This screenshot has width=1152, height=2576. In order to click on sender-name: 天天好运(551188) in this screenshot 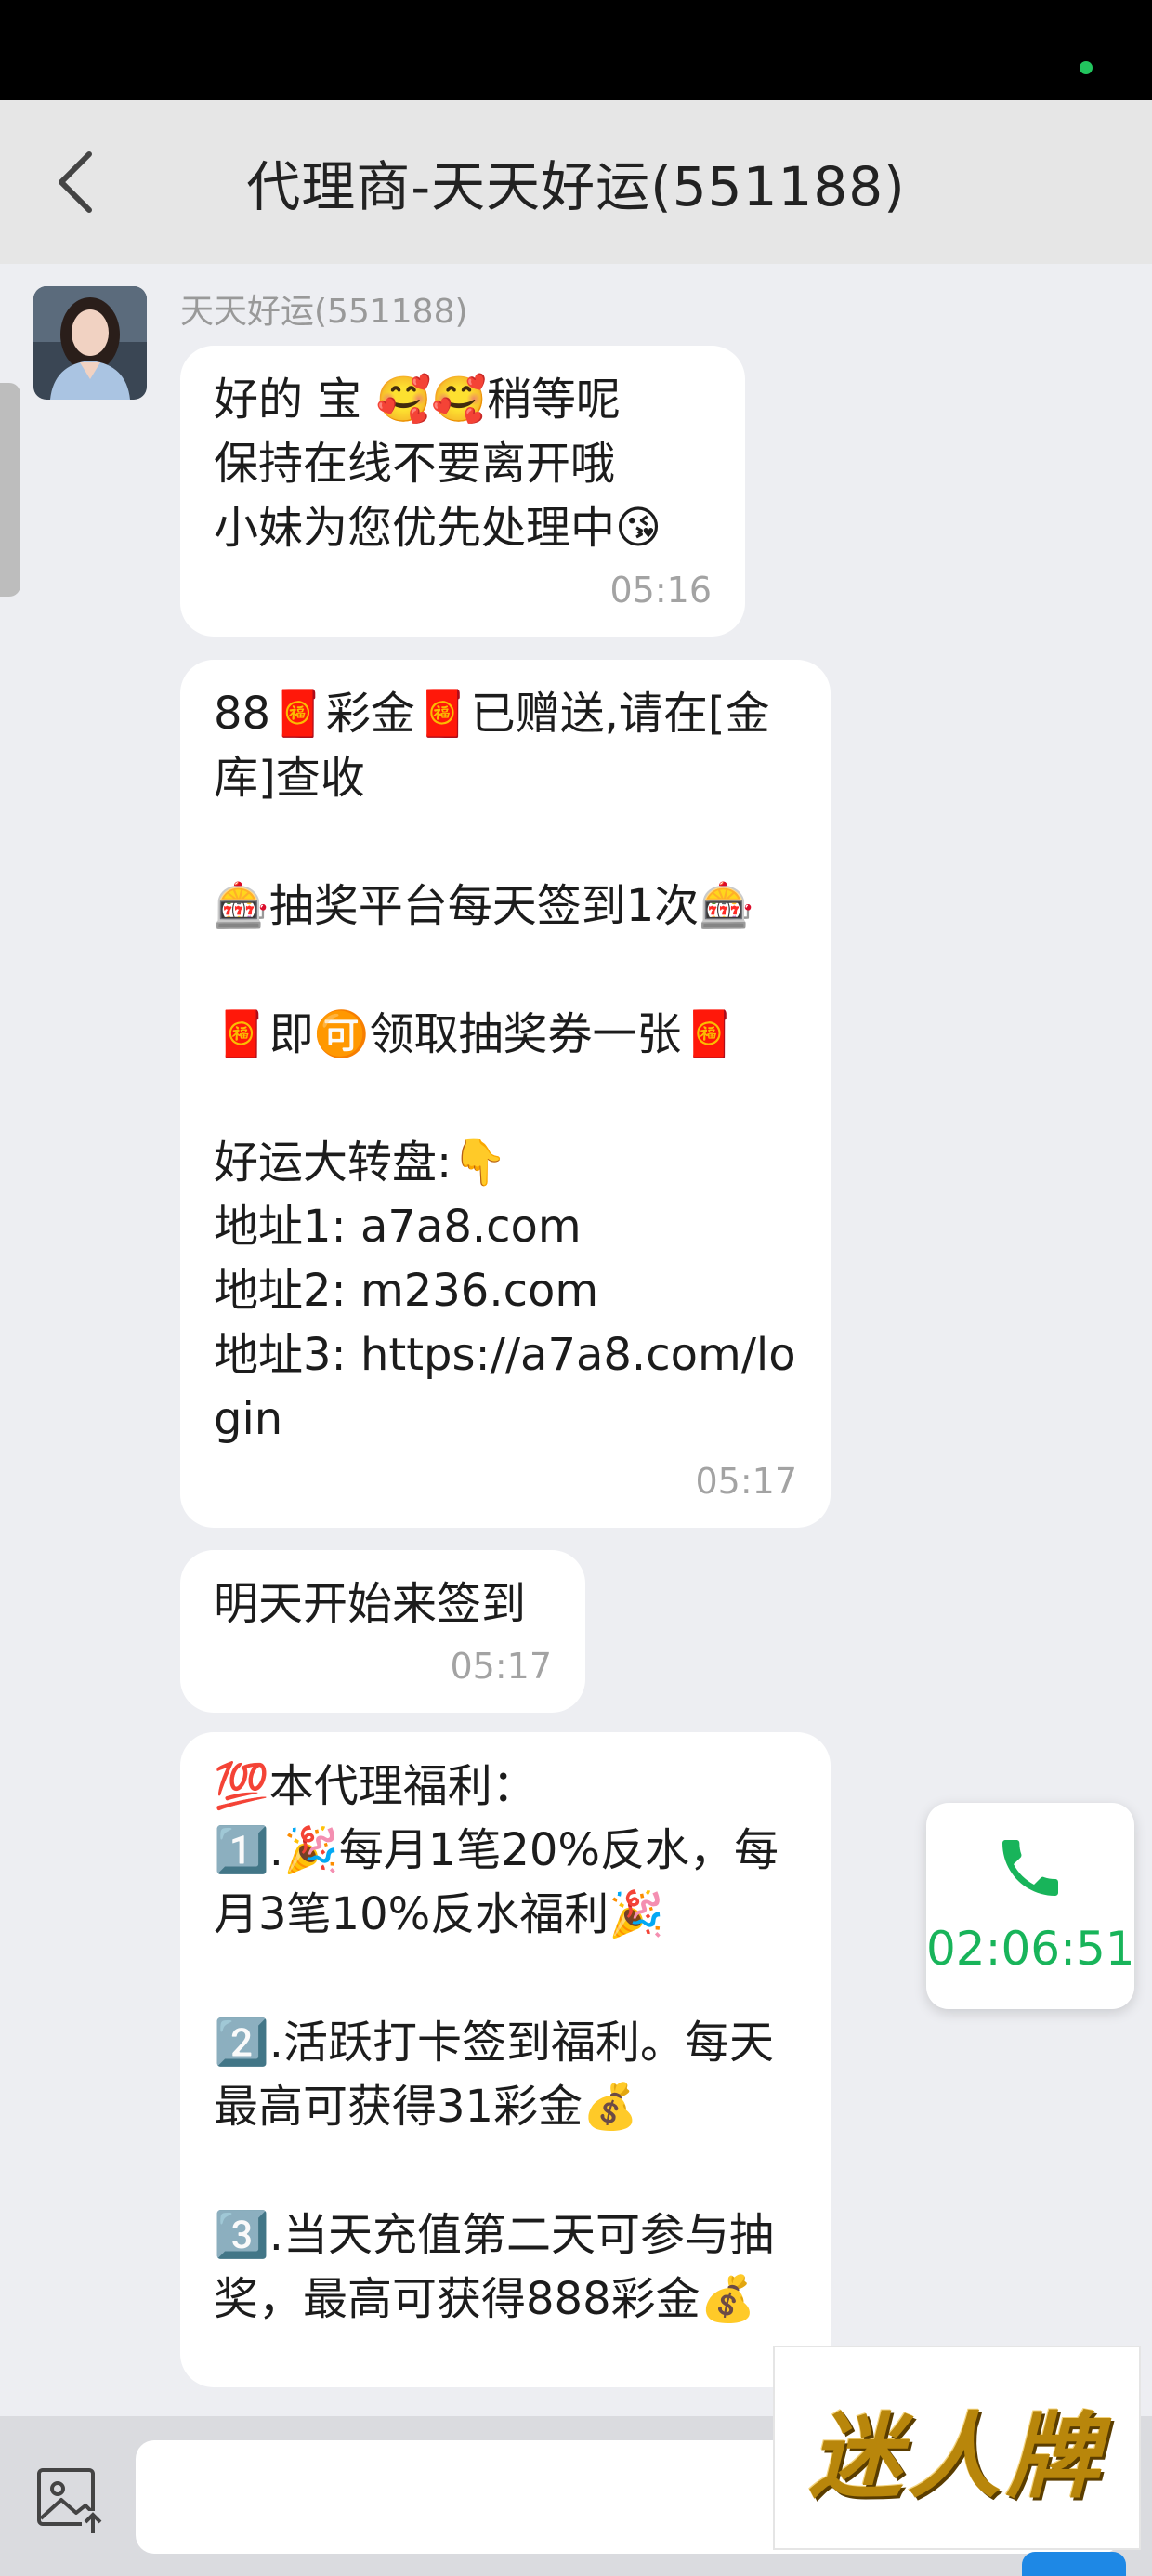, I will do `click(324, 312)`.